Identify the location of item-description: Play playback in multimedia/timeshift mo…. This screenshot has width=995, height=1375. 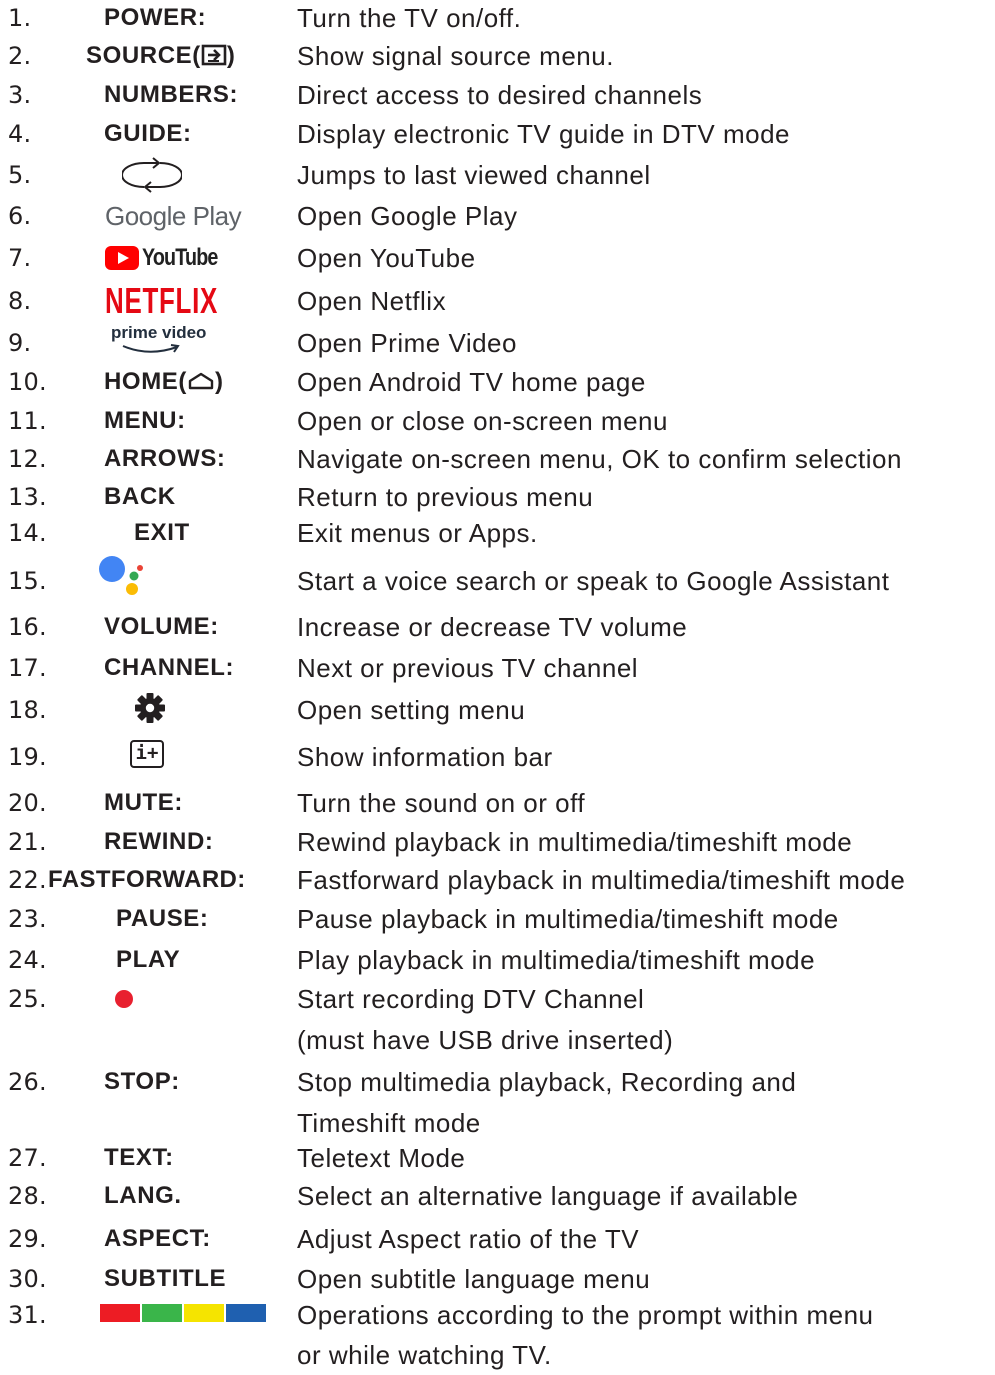
(556, 960).